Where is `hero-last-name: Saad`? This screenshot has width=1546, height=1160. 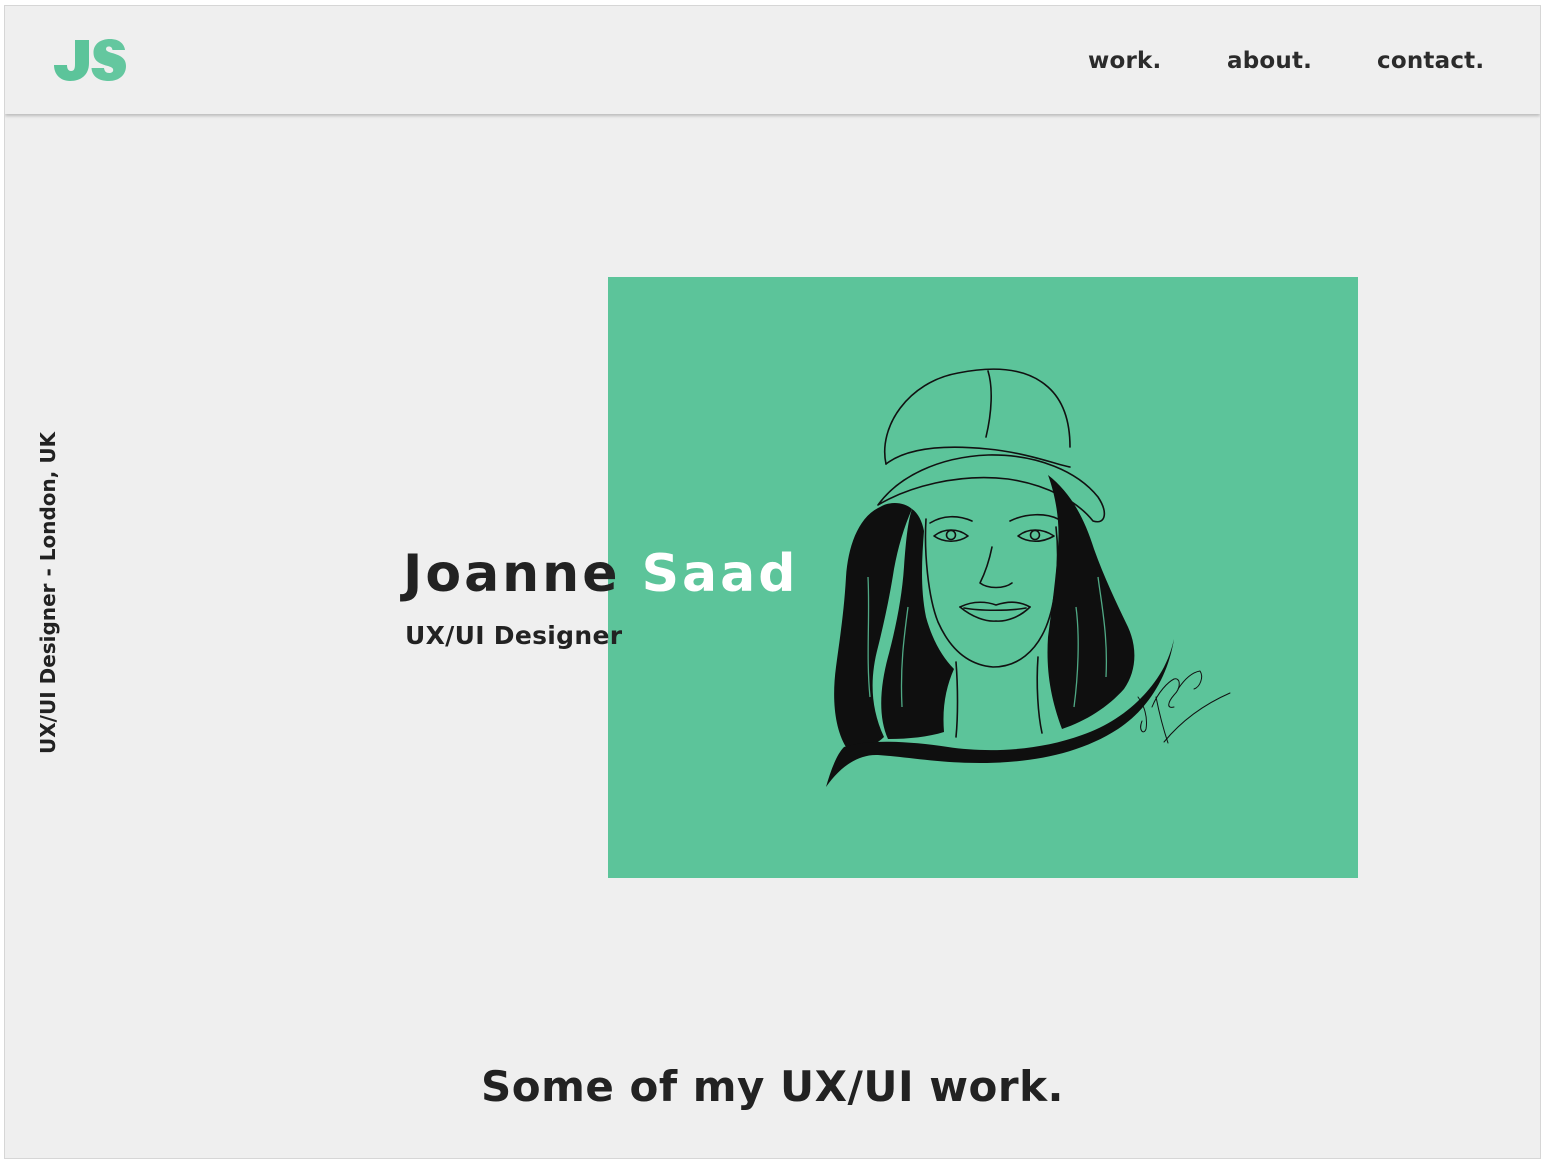
hero-last-name: Saad is located at coordinates (720, 574).